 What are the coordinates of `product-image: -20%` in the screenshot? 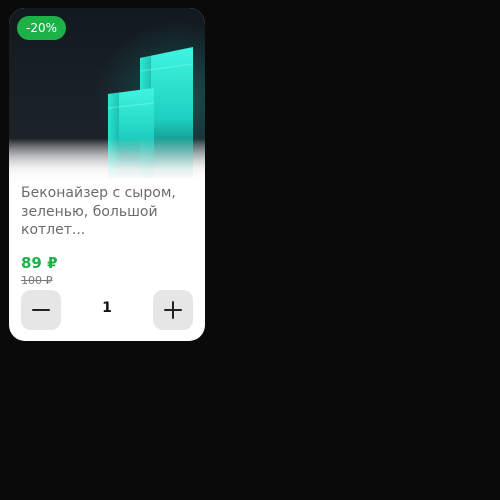 It's located at (107, 95).